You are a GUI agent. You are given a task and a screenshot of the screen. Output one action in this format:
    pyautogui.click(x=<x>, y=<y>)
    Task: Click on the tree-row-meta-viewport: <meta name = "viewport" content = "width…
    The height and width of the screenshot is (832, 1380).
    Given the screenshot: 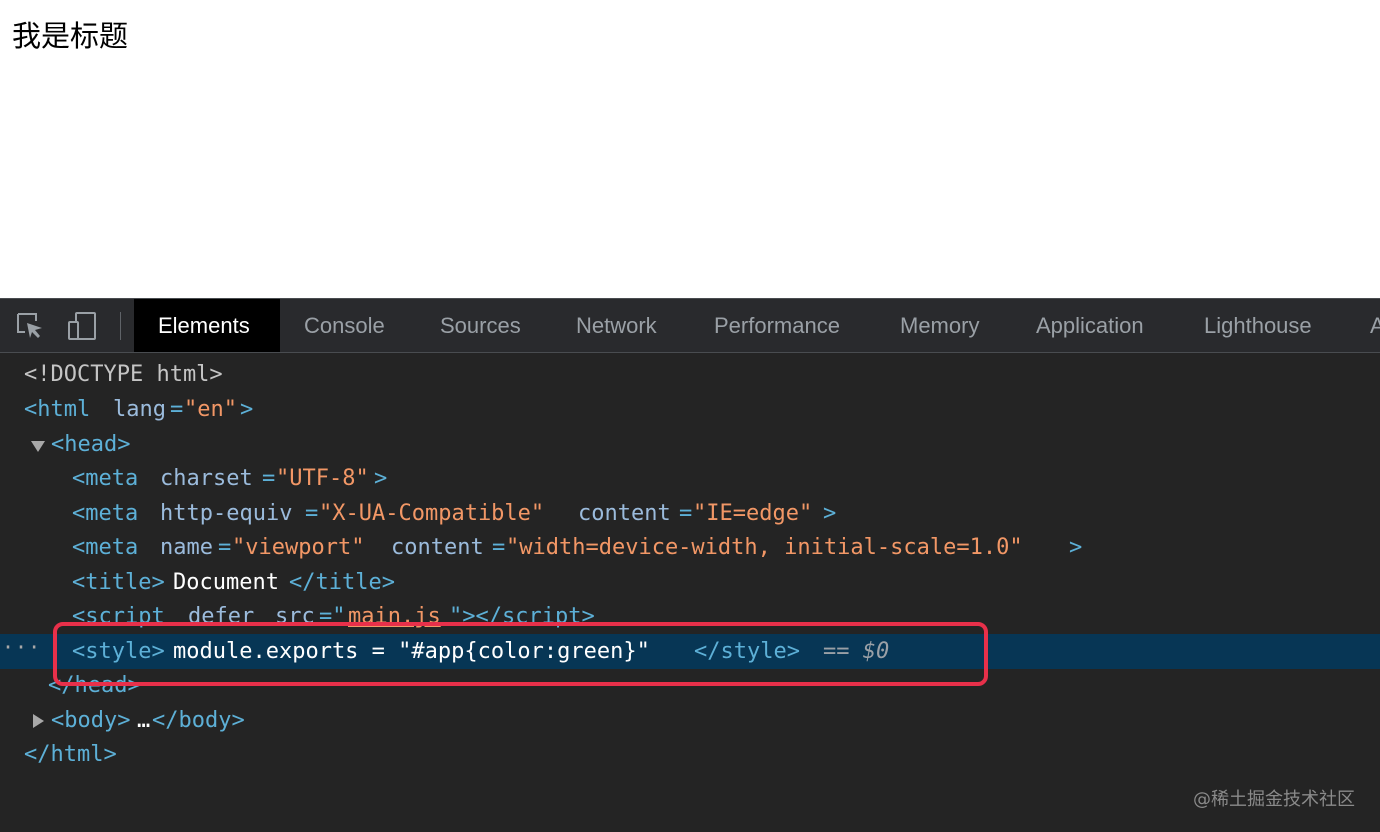 What is the action you would take?
    pyautogui.click(x=690, y=547)
    